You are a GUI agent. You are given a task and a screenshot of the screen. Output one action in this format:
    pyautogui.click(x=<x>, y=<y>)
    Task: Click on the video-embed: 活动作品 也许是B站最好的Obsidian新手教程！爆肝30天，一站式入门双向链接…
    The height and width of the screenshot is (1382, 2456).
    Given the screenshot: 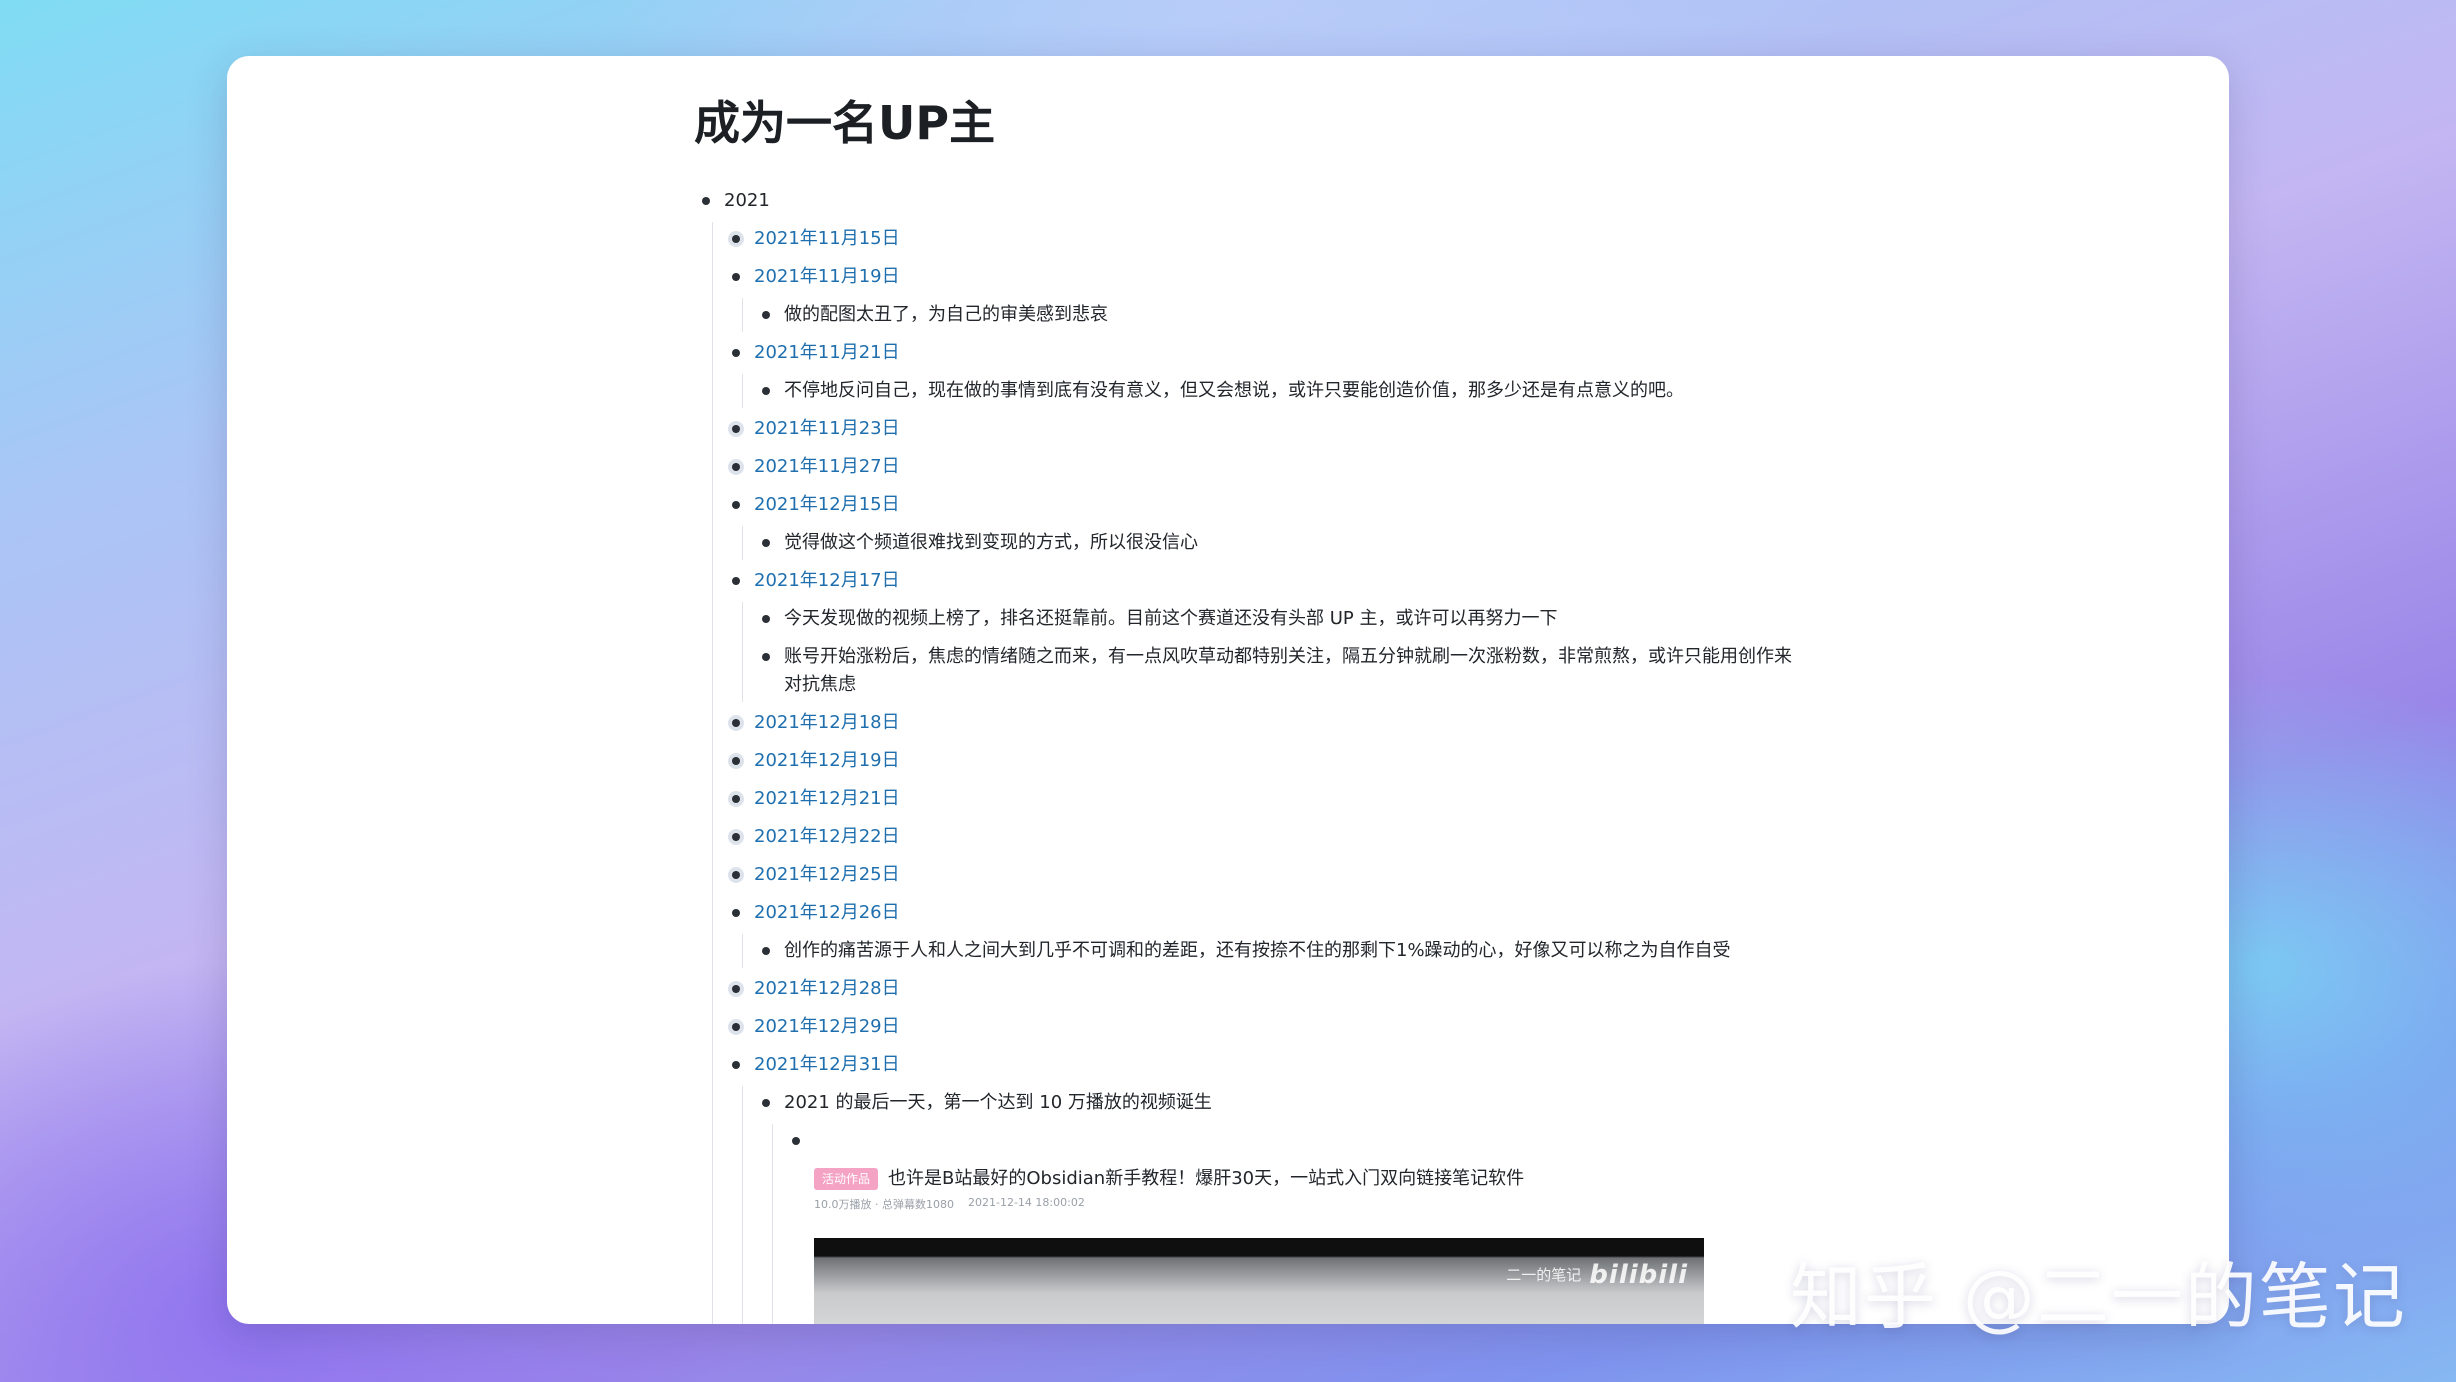 What is the action you would take?
    pyautogui.click(x=1304, y=1245)
    